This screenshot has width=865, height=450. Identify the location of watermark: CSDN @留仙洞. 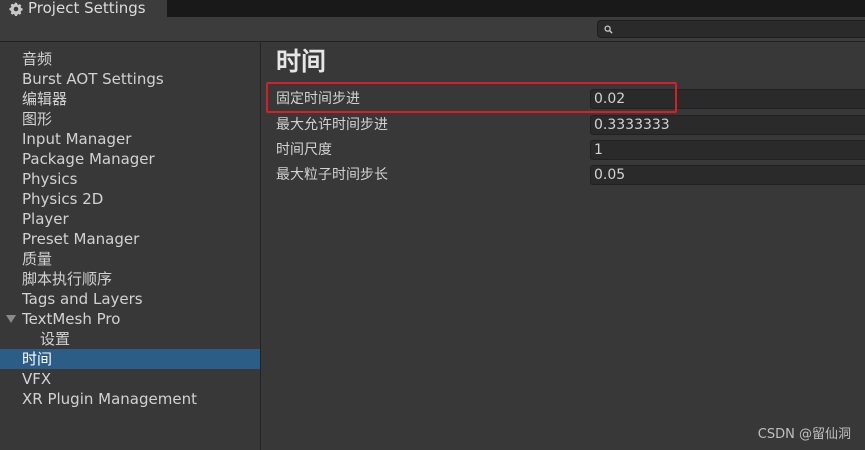
(804, 434).